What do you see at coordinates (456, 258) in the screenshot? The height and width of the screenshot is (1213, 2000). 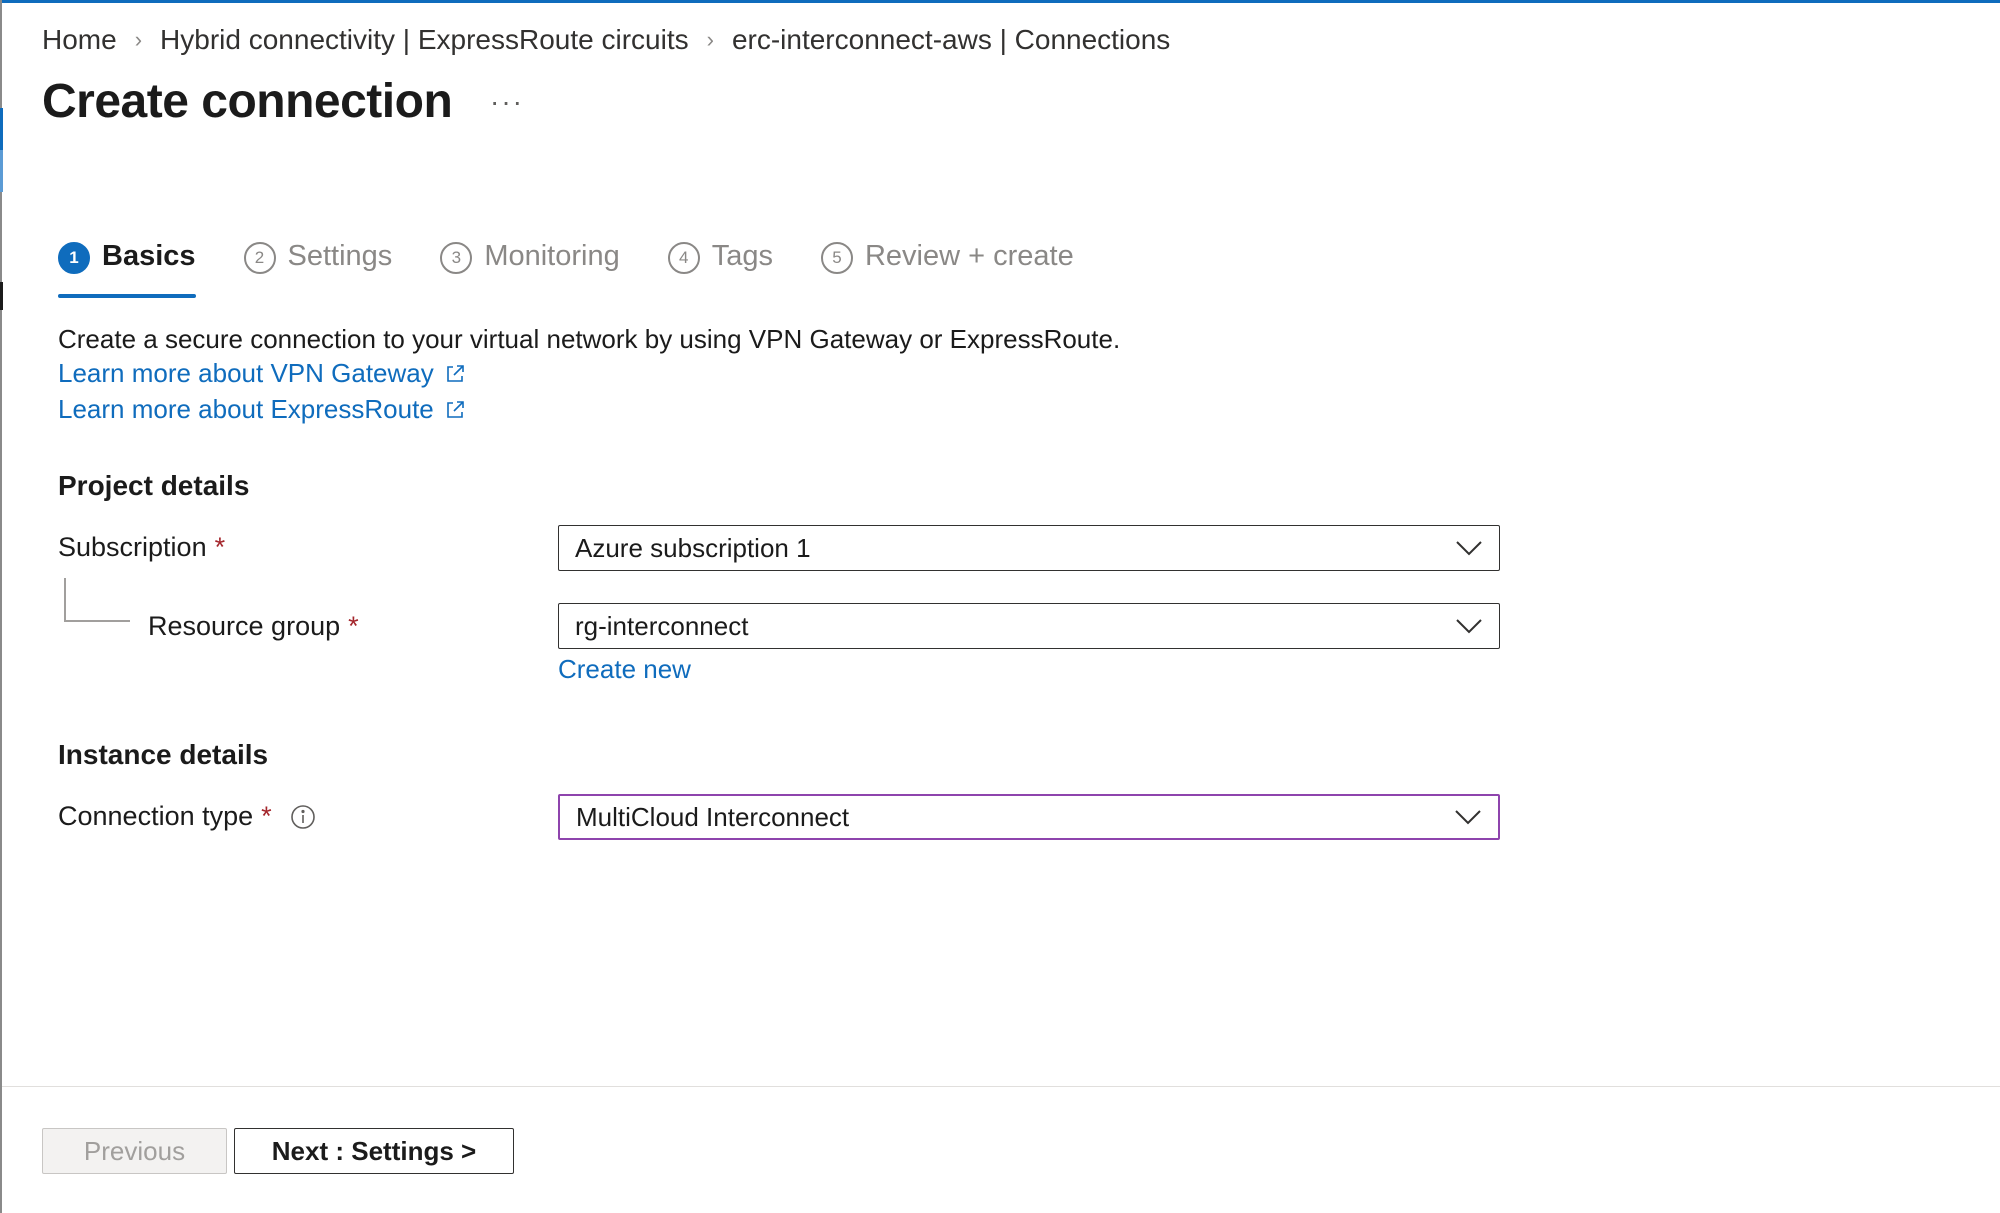 I see `step-number-badge: 3` at bounding box center [456, 258].